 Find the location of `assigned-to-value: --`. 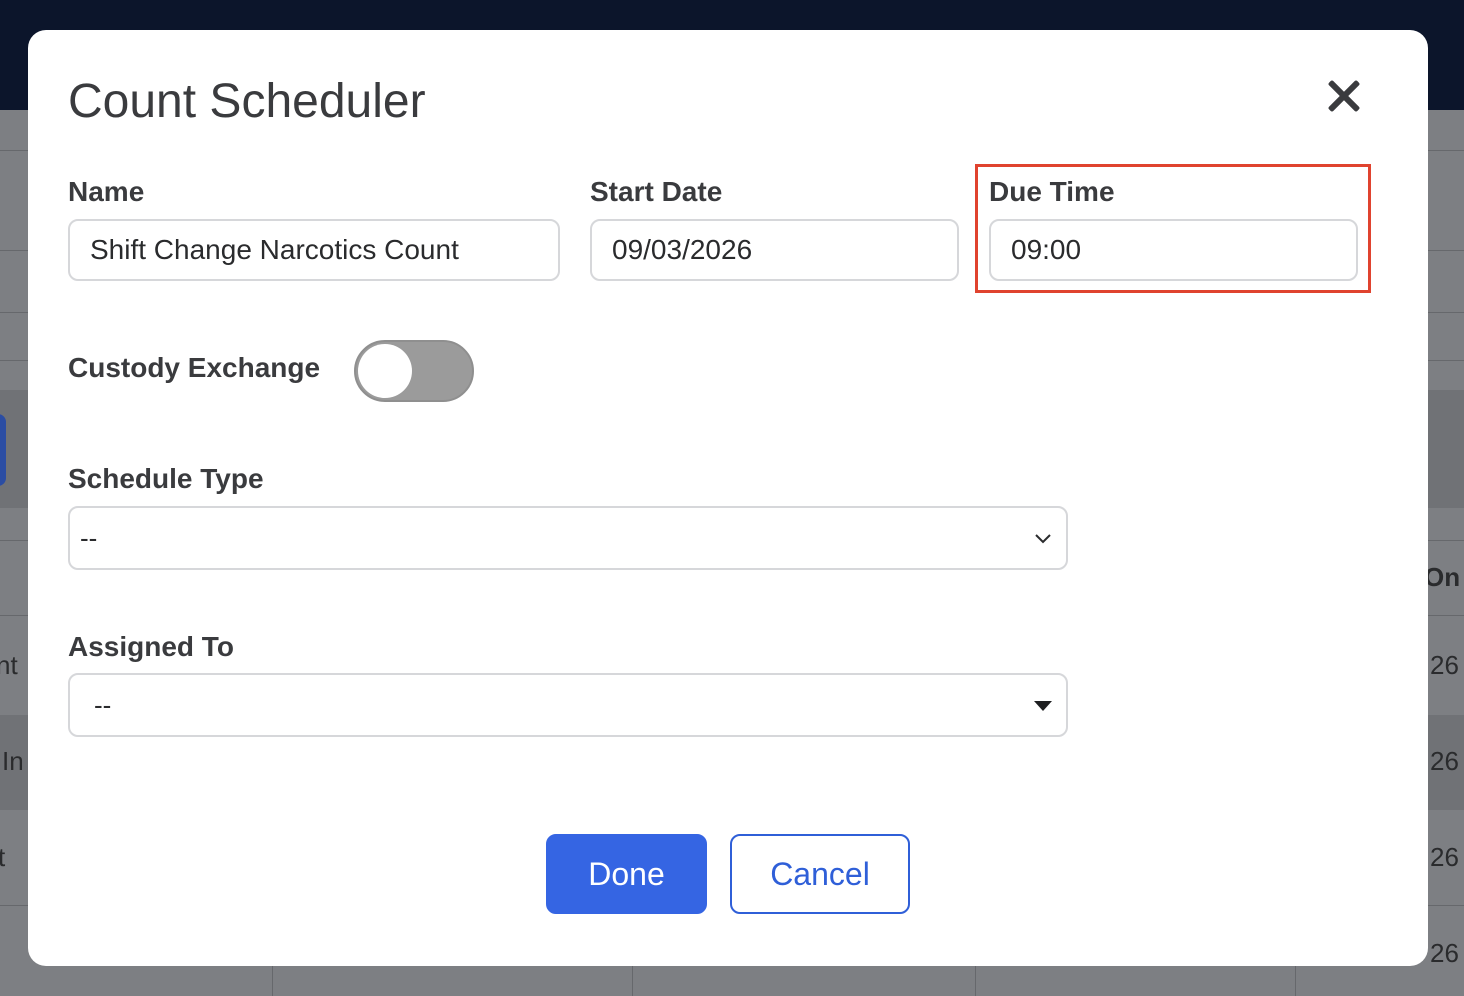

assigned-to-value: -- is located at coordinates (103, 705).